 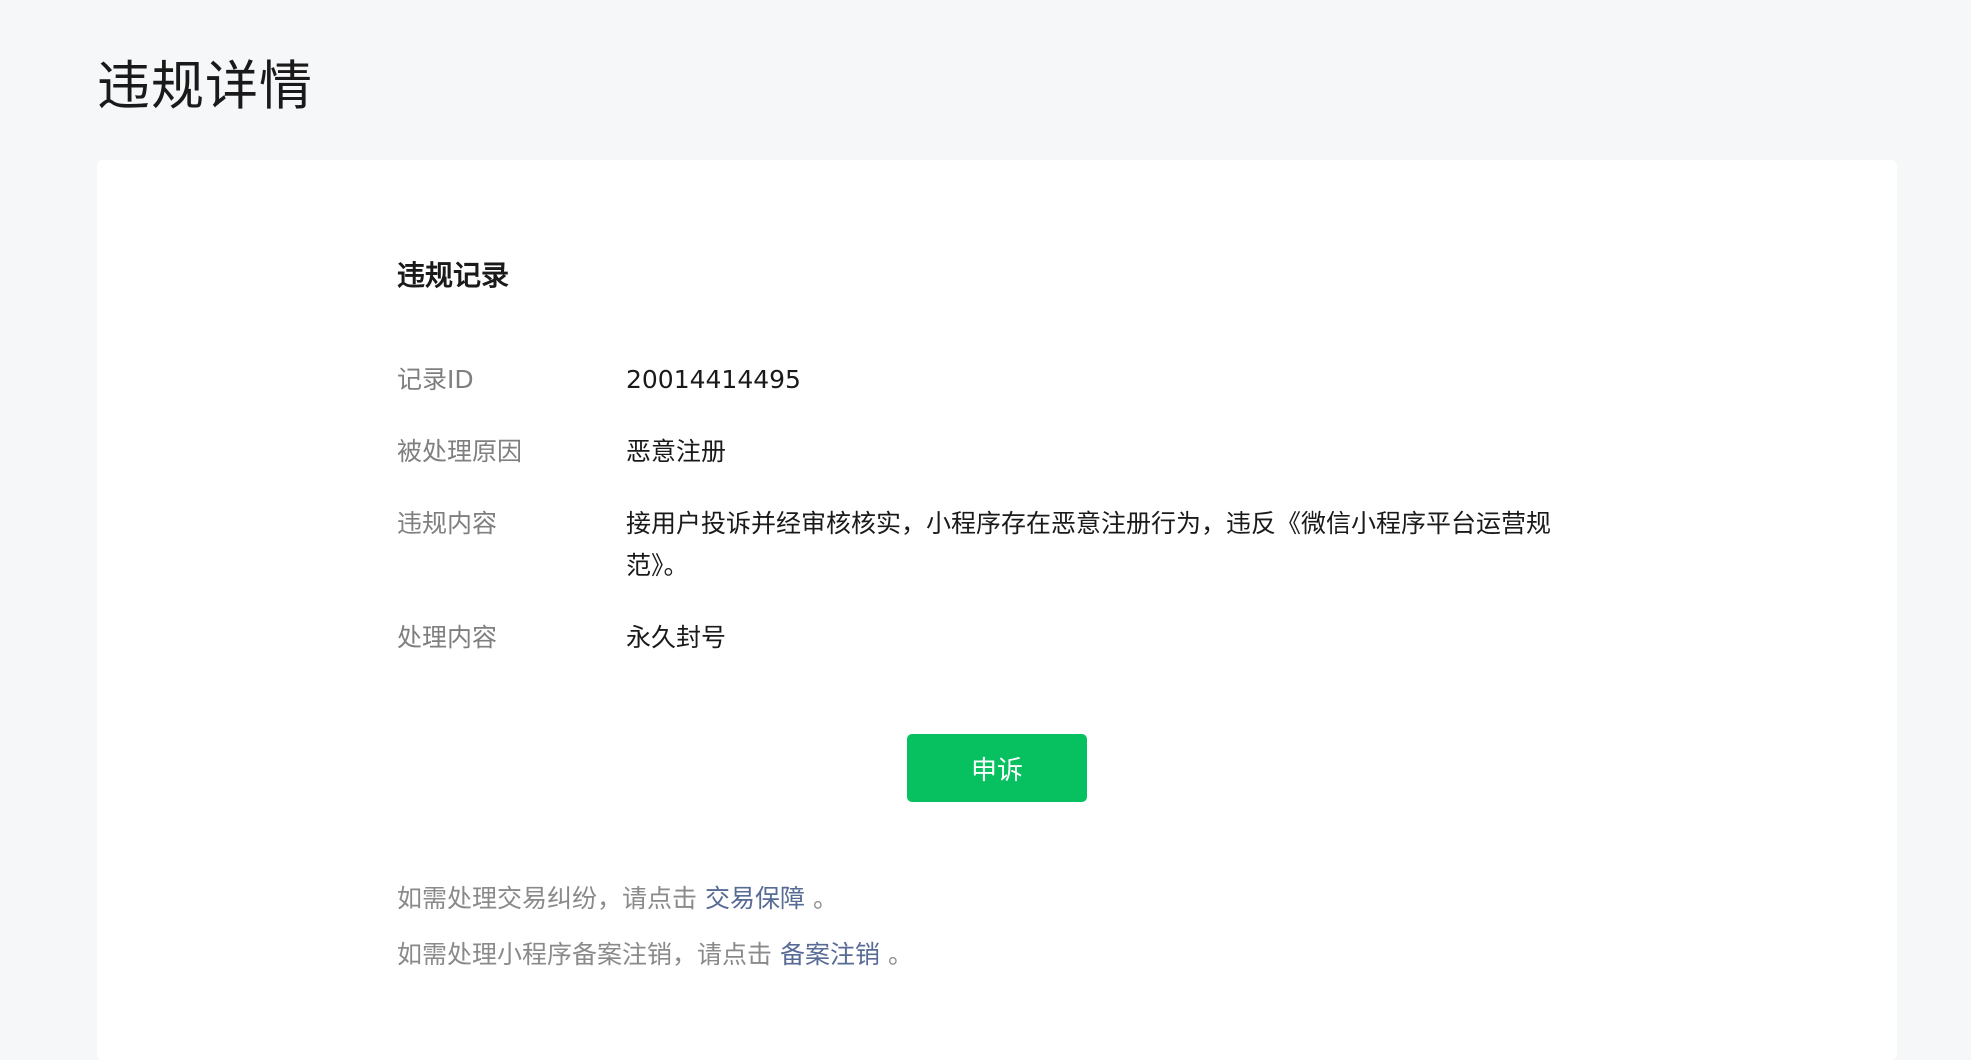 What do you see at coordinates (676, 451) in the screenshot?
I see `reason-value: 恶意注册` at bounding box center [676, 451].